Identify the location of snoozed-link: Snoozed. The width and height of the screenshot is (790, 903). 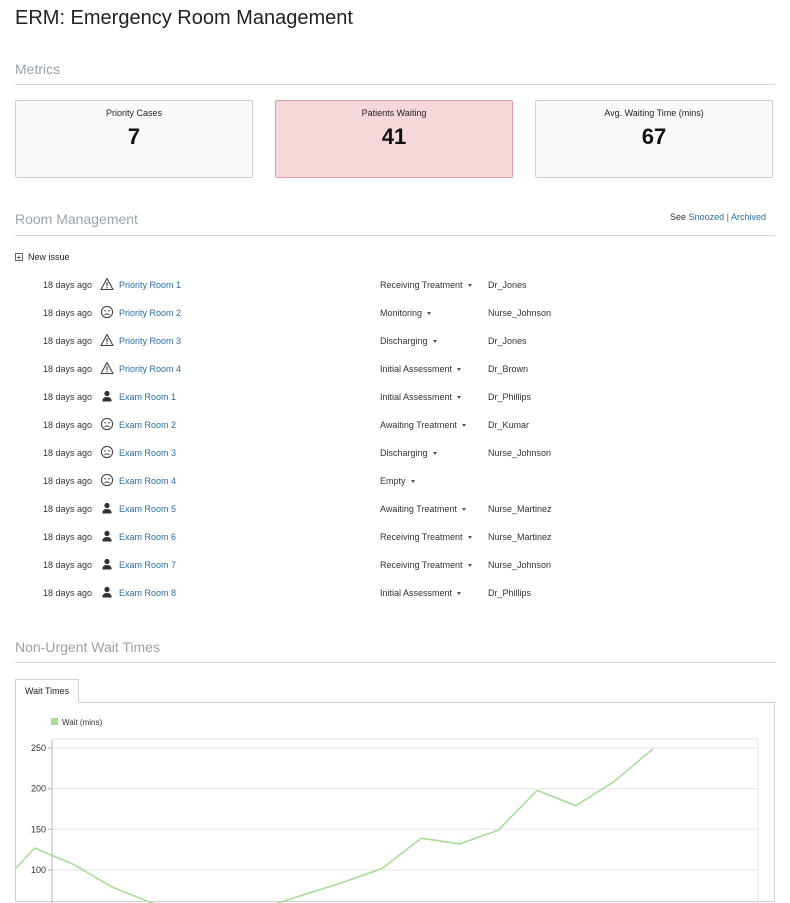
(707, 217).